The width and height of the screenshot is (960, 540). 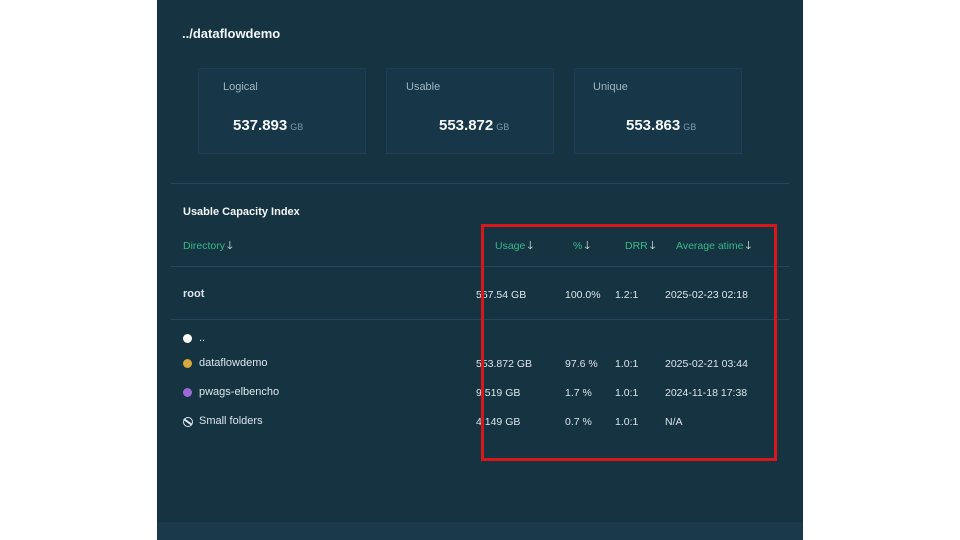 I want to click on stat-label-unique: Unique, so click(x=610, y=87).